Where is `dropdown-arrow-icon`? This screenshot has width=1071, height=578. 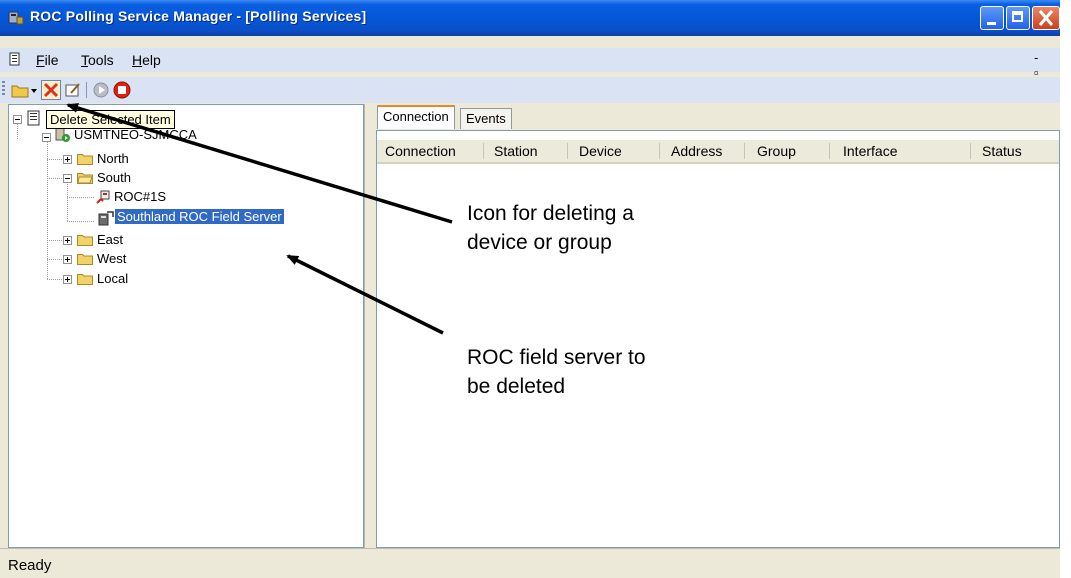
dropdown-arrow-icon is located at coordinates (34, 90).